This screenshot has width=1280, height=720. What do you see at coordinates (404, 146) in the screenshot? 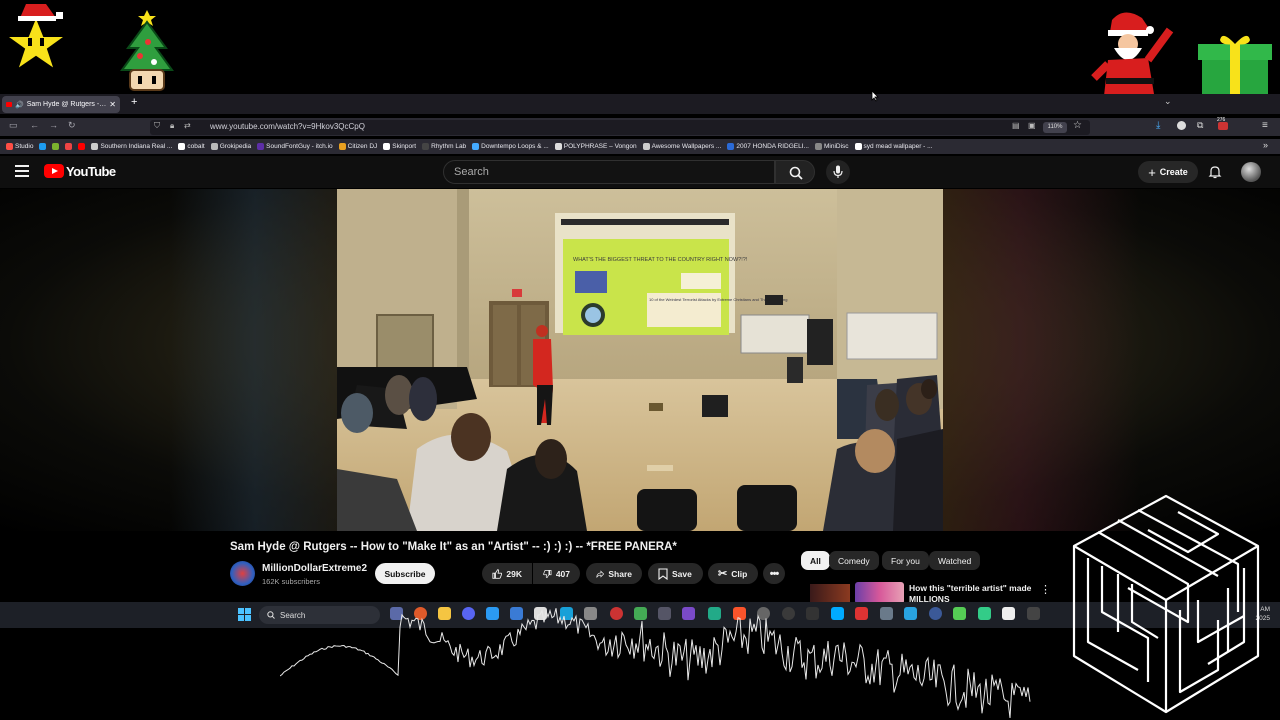
I see `bookmark-label: Skinport` at bounding box center [404, 146].